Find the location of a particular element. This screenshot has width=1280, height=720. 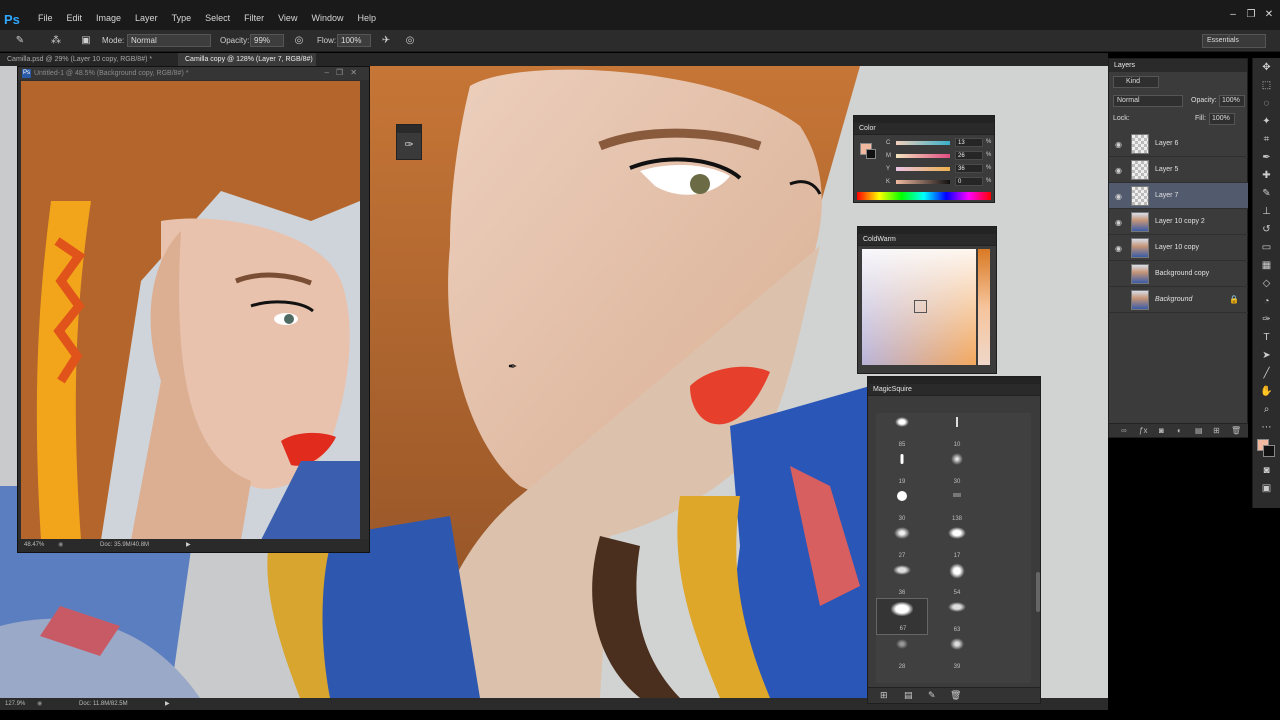

channel-m-slider is located at coordinates (923, 156).